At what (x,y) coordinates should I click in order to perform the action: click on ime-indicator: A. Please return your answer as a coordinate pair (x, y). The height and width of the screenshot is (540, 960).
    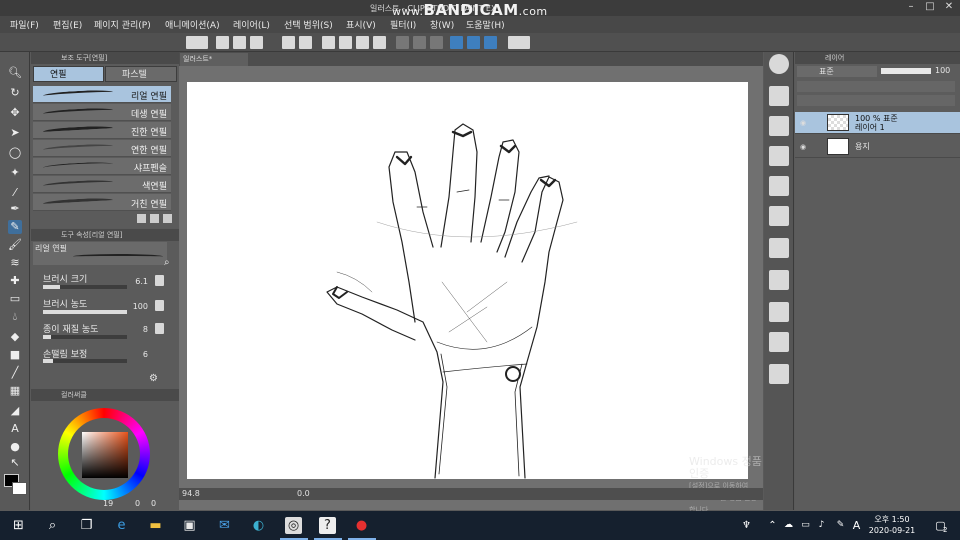
    Looking at the image, I should click on (856, 525).